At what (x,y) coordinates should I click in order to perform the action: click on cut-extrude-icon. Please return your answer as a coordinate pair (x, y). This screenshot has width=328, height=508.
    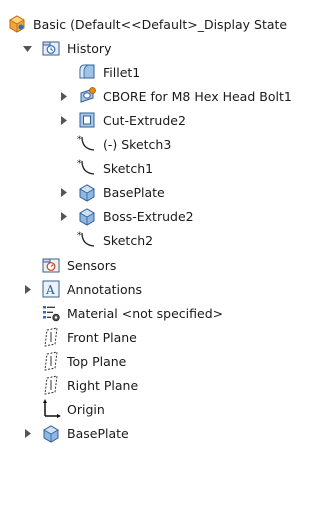
    Looking at the image, I should click on (87, 120).